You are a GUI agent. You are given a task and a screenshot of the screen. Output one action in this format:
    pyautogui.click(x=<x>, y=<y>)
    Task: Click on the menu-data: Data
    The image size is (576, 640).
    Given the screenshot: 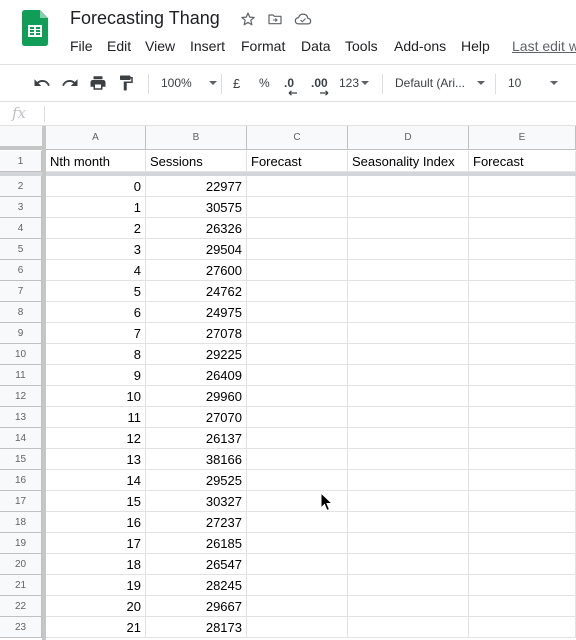 What is the action you would take?
    pyautogui.click(x=316, y=46)
    